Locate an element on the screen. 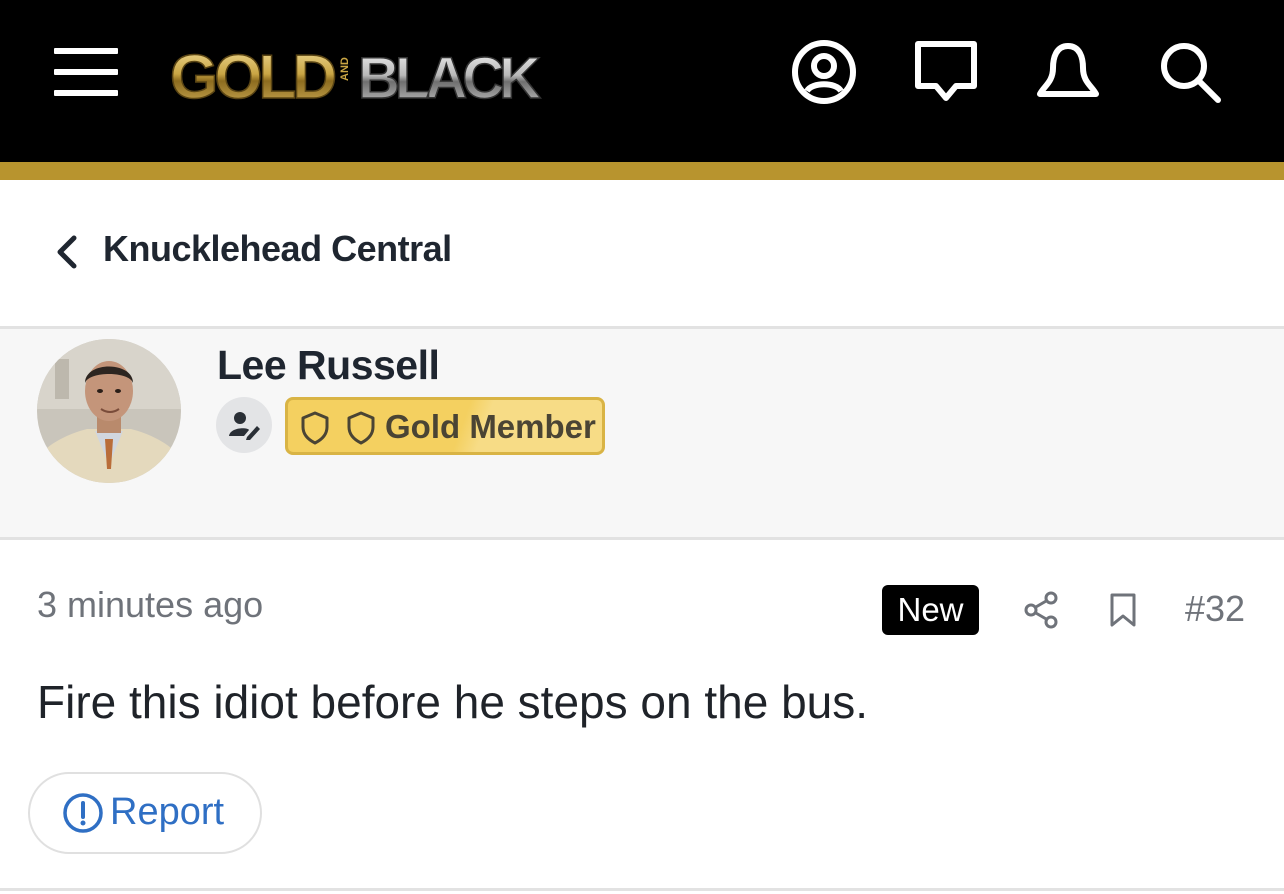  user-account-icon is located at coordinates (824, 72).